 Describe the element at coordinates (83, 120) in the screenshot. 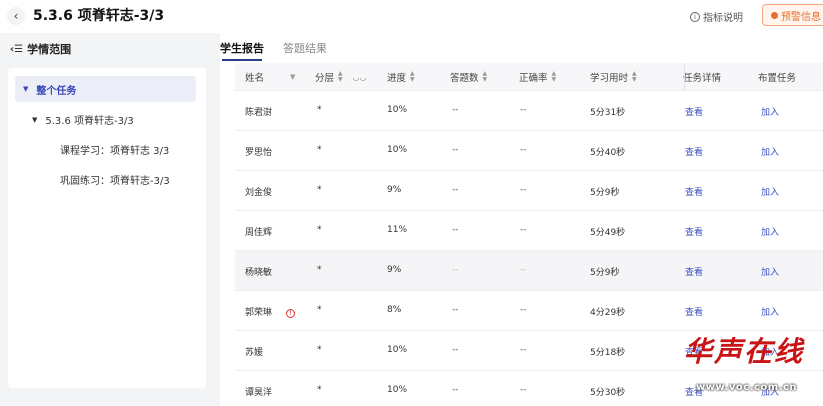

I see `tree-item-lesson: ▼ 5.3.6 项脊轩志-3/3` at that location.